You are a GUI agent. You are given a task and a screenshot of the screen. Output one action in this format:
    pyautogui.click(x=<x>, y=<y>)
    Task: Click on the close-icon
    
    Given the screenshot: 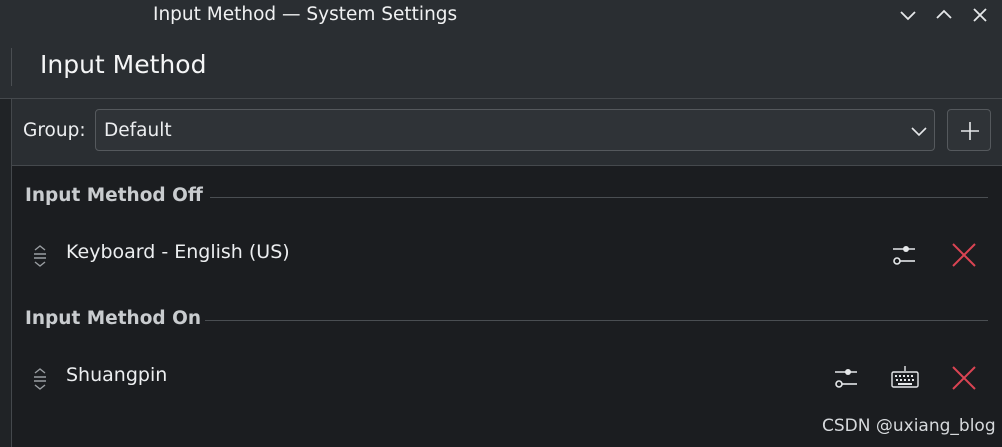 What is the action you would take?
    pyautogui.click(x=980, y=15)
    